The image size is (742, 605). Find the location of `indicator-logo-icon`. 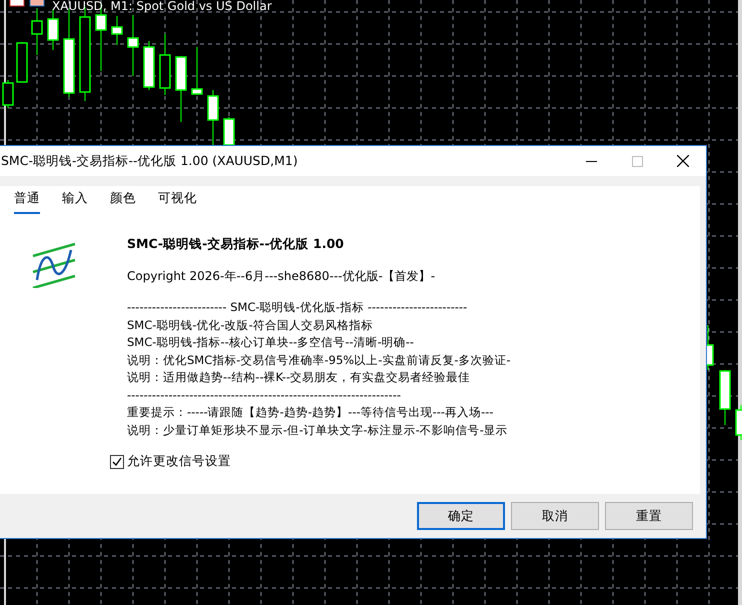

indicator-logo-icon is located at coordinates (54, 265).